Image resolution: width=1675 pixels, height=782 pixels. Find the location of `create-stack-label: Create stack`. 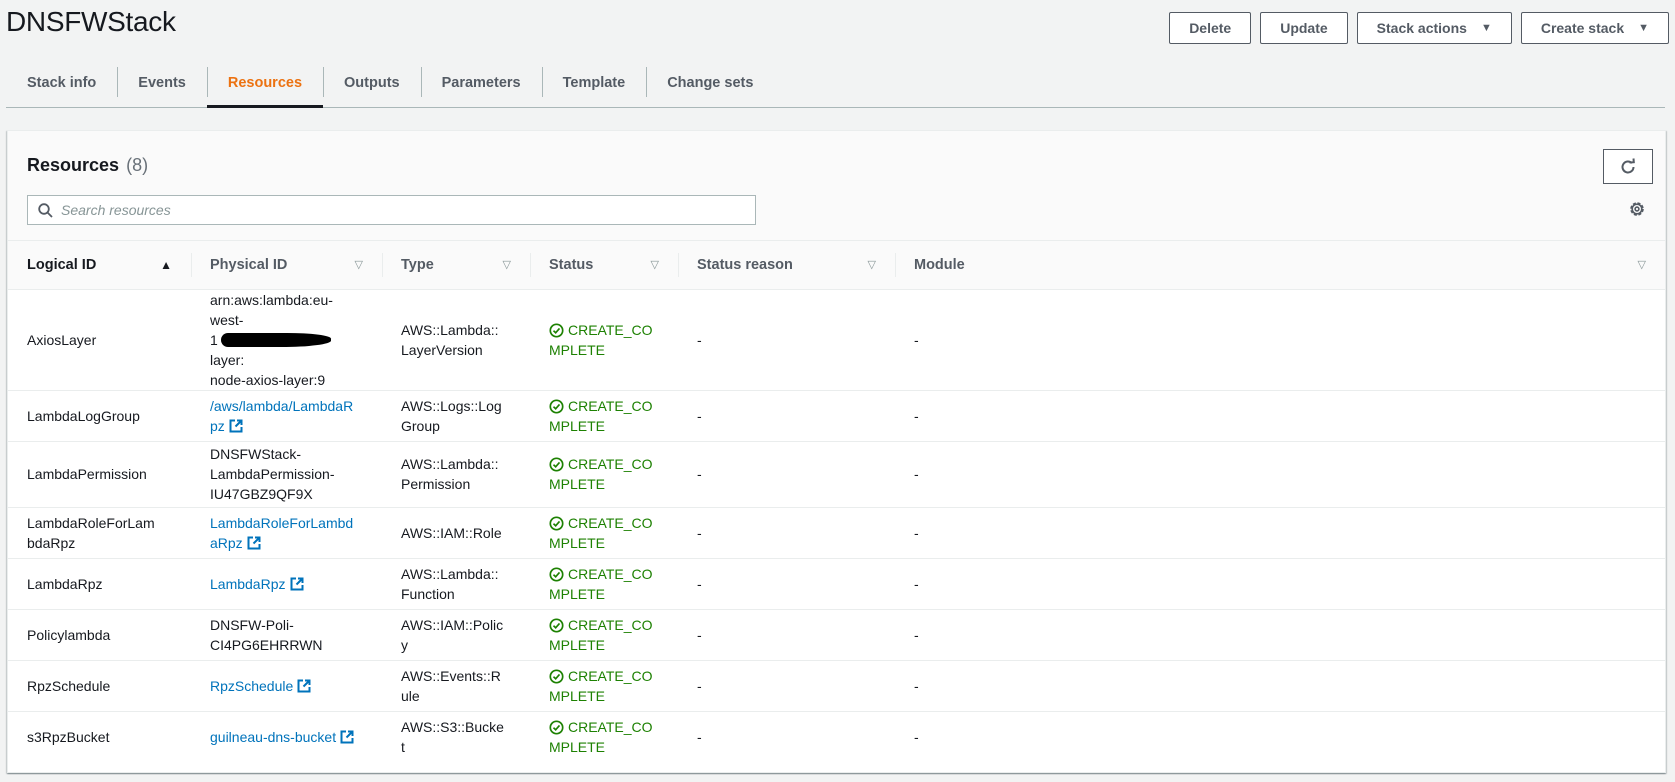

create-stack-label: Create stack is located at coordinates (1582, 28).